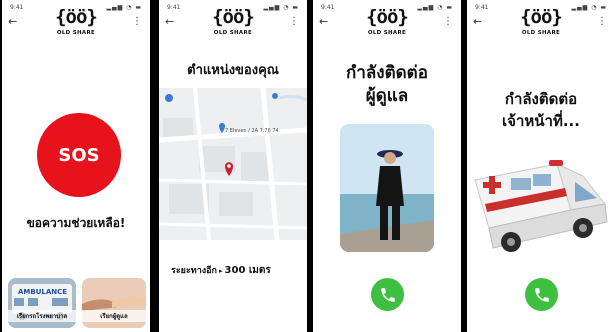 The width and height of the screenshot is (614, 332). What do you see at coordinates (114, 316) in the screenshot?
I see `call-caregiver-label: เรียกผู้ดูแล` at bounding box center [114, 316].